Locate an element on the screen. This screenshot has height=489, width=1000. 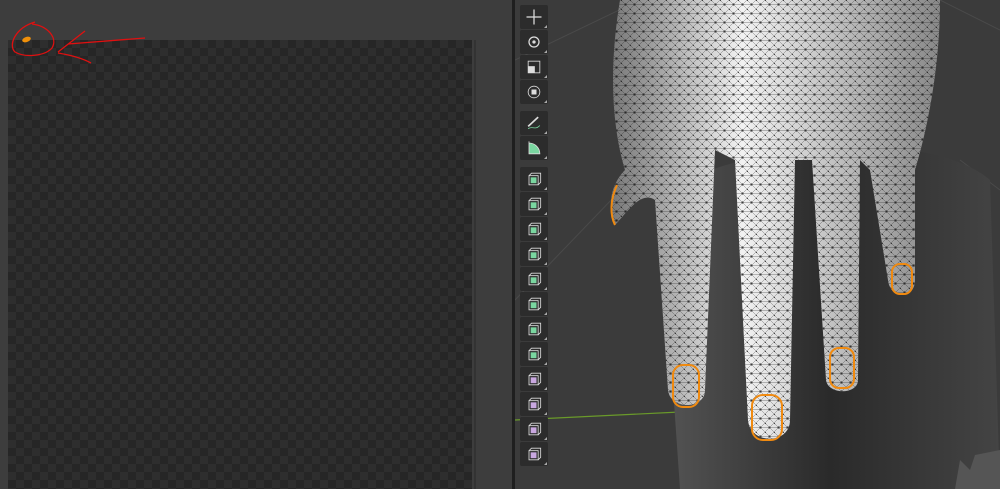
annotate-icon is located at coordinates (534, 123).